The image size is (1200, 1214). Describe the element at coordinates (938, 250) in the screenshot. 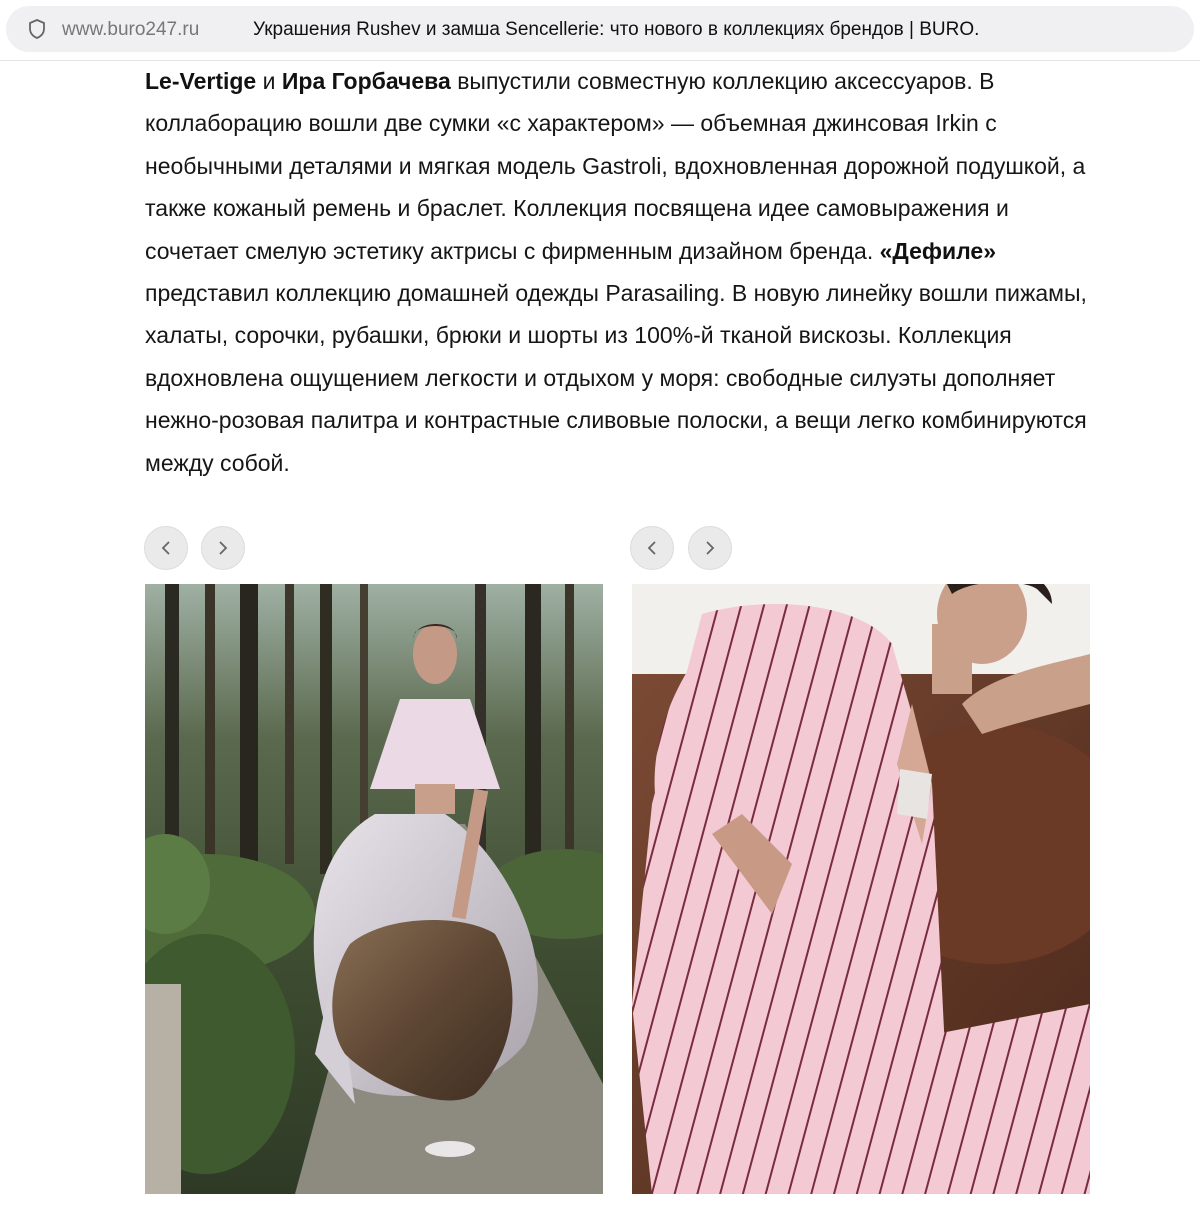

I see `brand-defile: «Дефиле»` at that location.